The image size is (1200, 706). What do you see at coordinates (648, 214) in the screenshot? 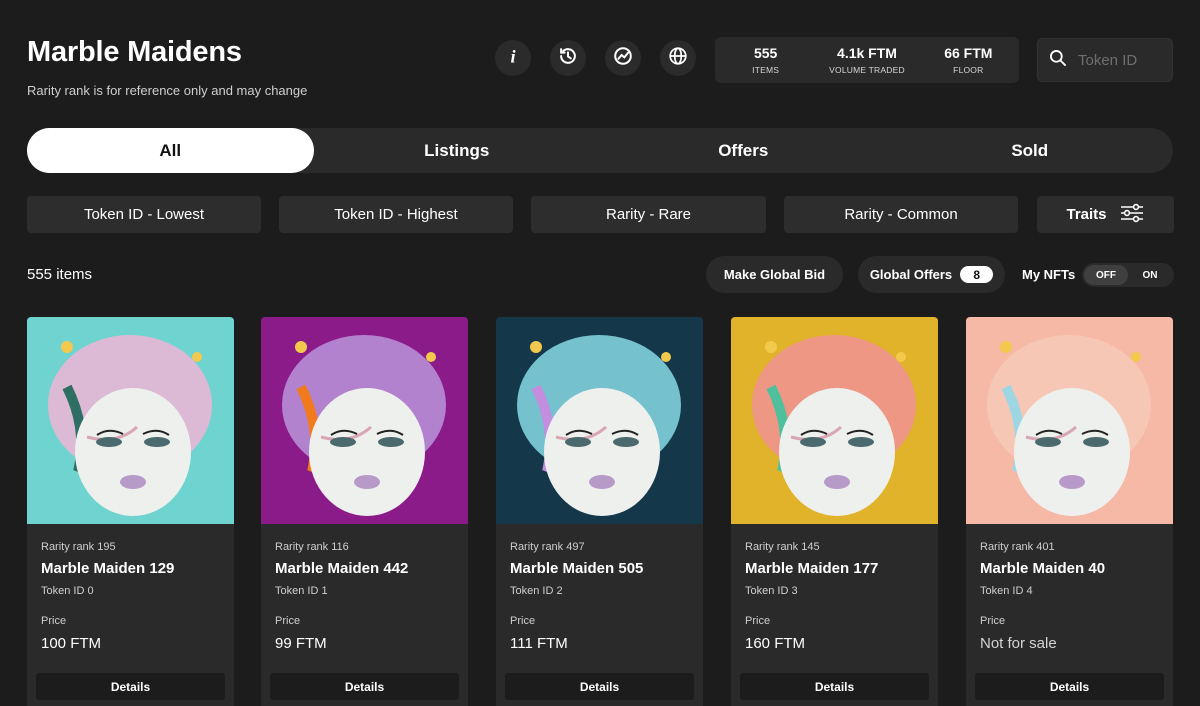
I see `sort-rarity-rare-button: Rarity - Rare` at bounding box center [648, 214].